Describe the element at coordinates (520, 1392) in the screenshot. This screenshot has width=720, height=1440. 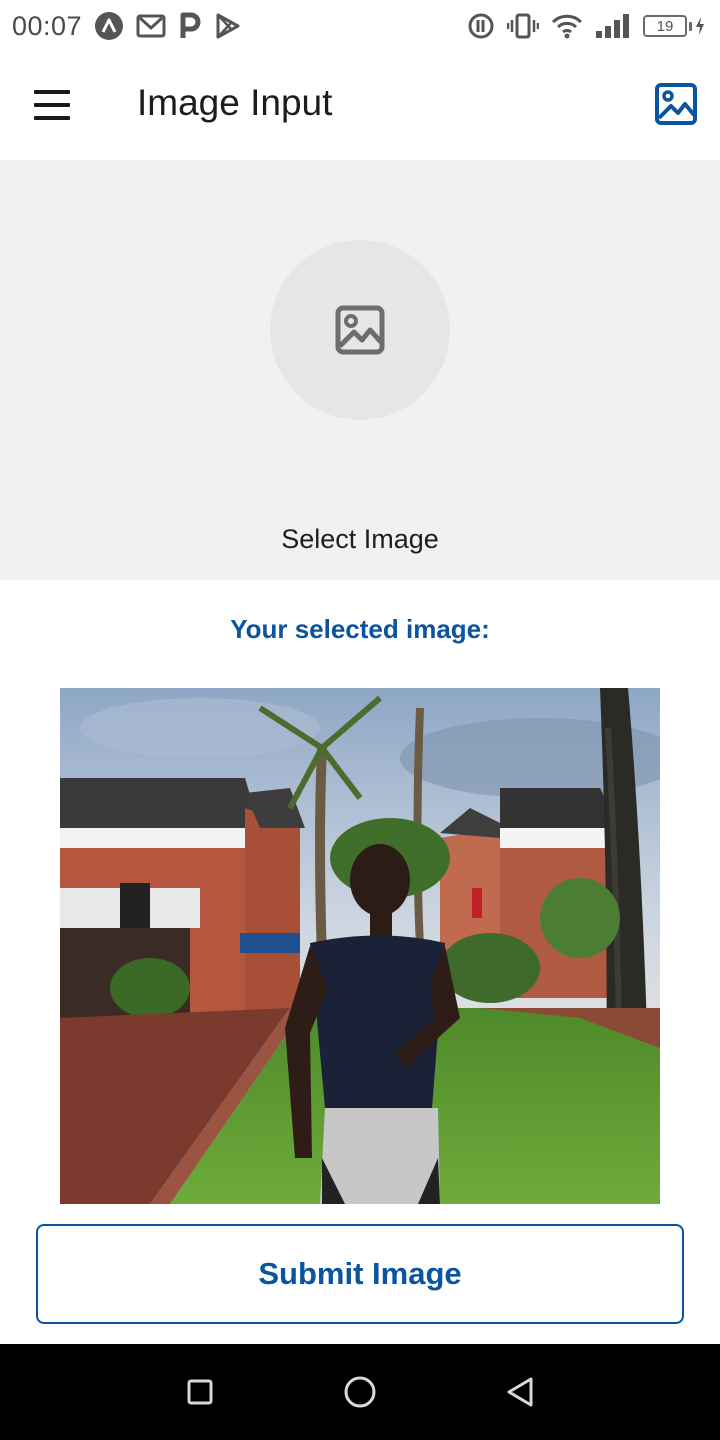
I see `back-triangle-icon` at that location.